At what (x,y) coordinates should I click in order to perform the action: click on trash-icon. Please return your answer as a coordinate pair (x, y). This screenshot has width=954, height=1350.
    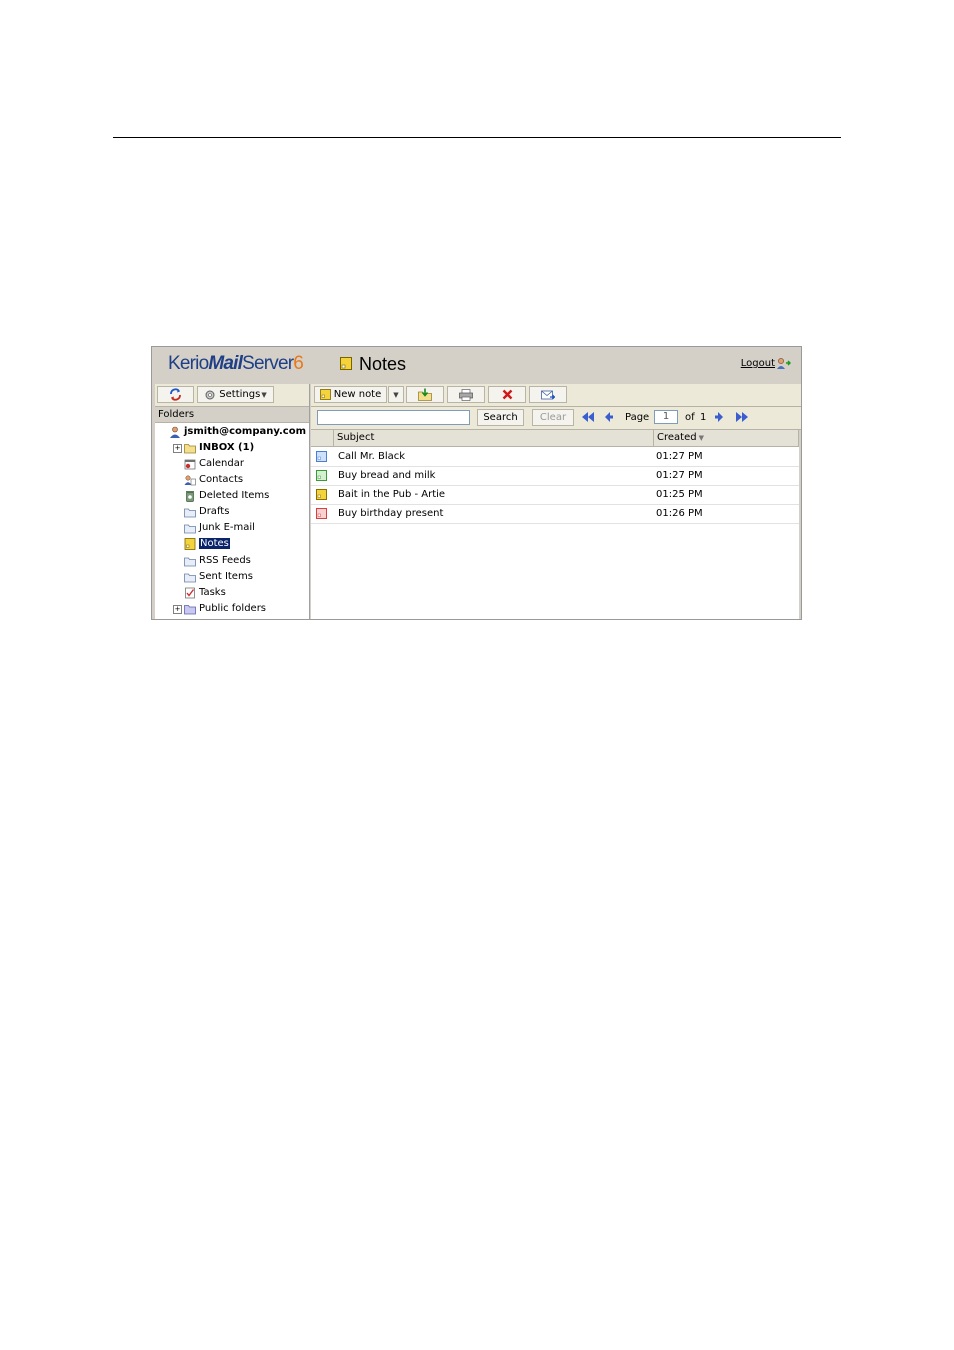
    Looking at the image, I should click on (190, 496).